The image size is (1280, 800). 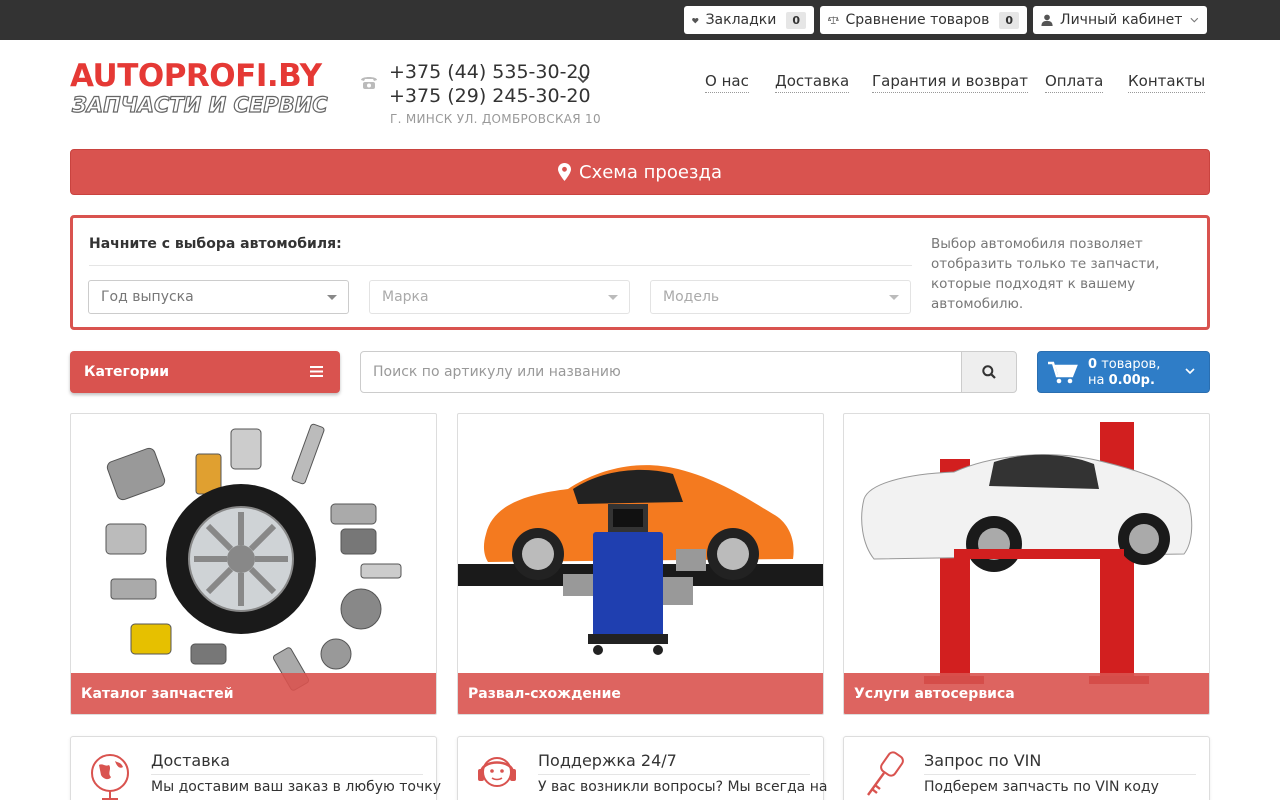 What do you see at coordinates (780, 297) in the screenshot?
I see `model-select: Модель` at bounding box center [780, 297].